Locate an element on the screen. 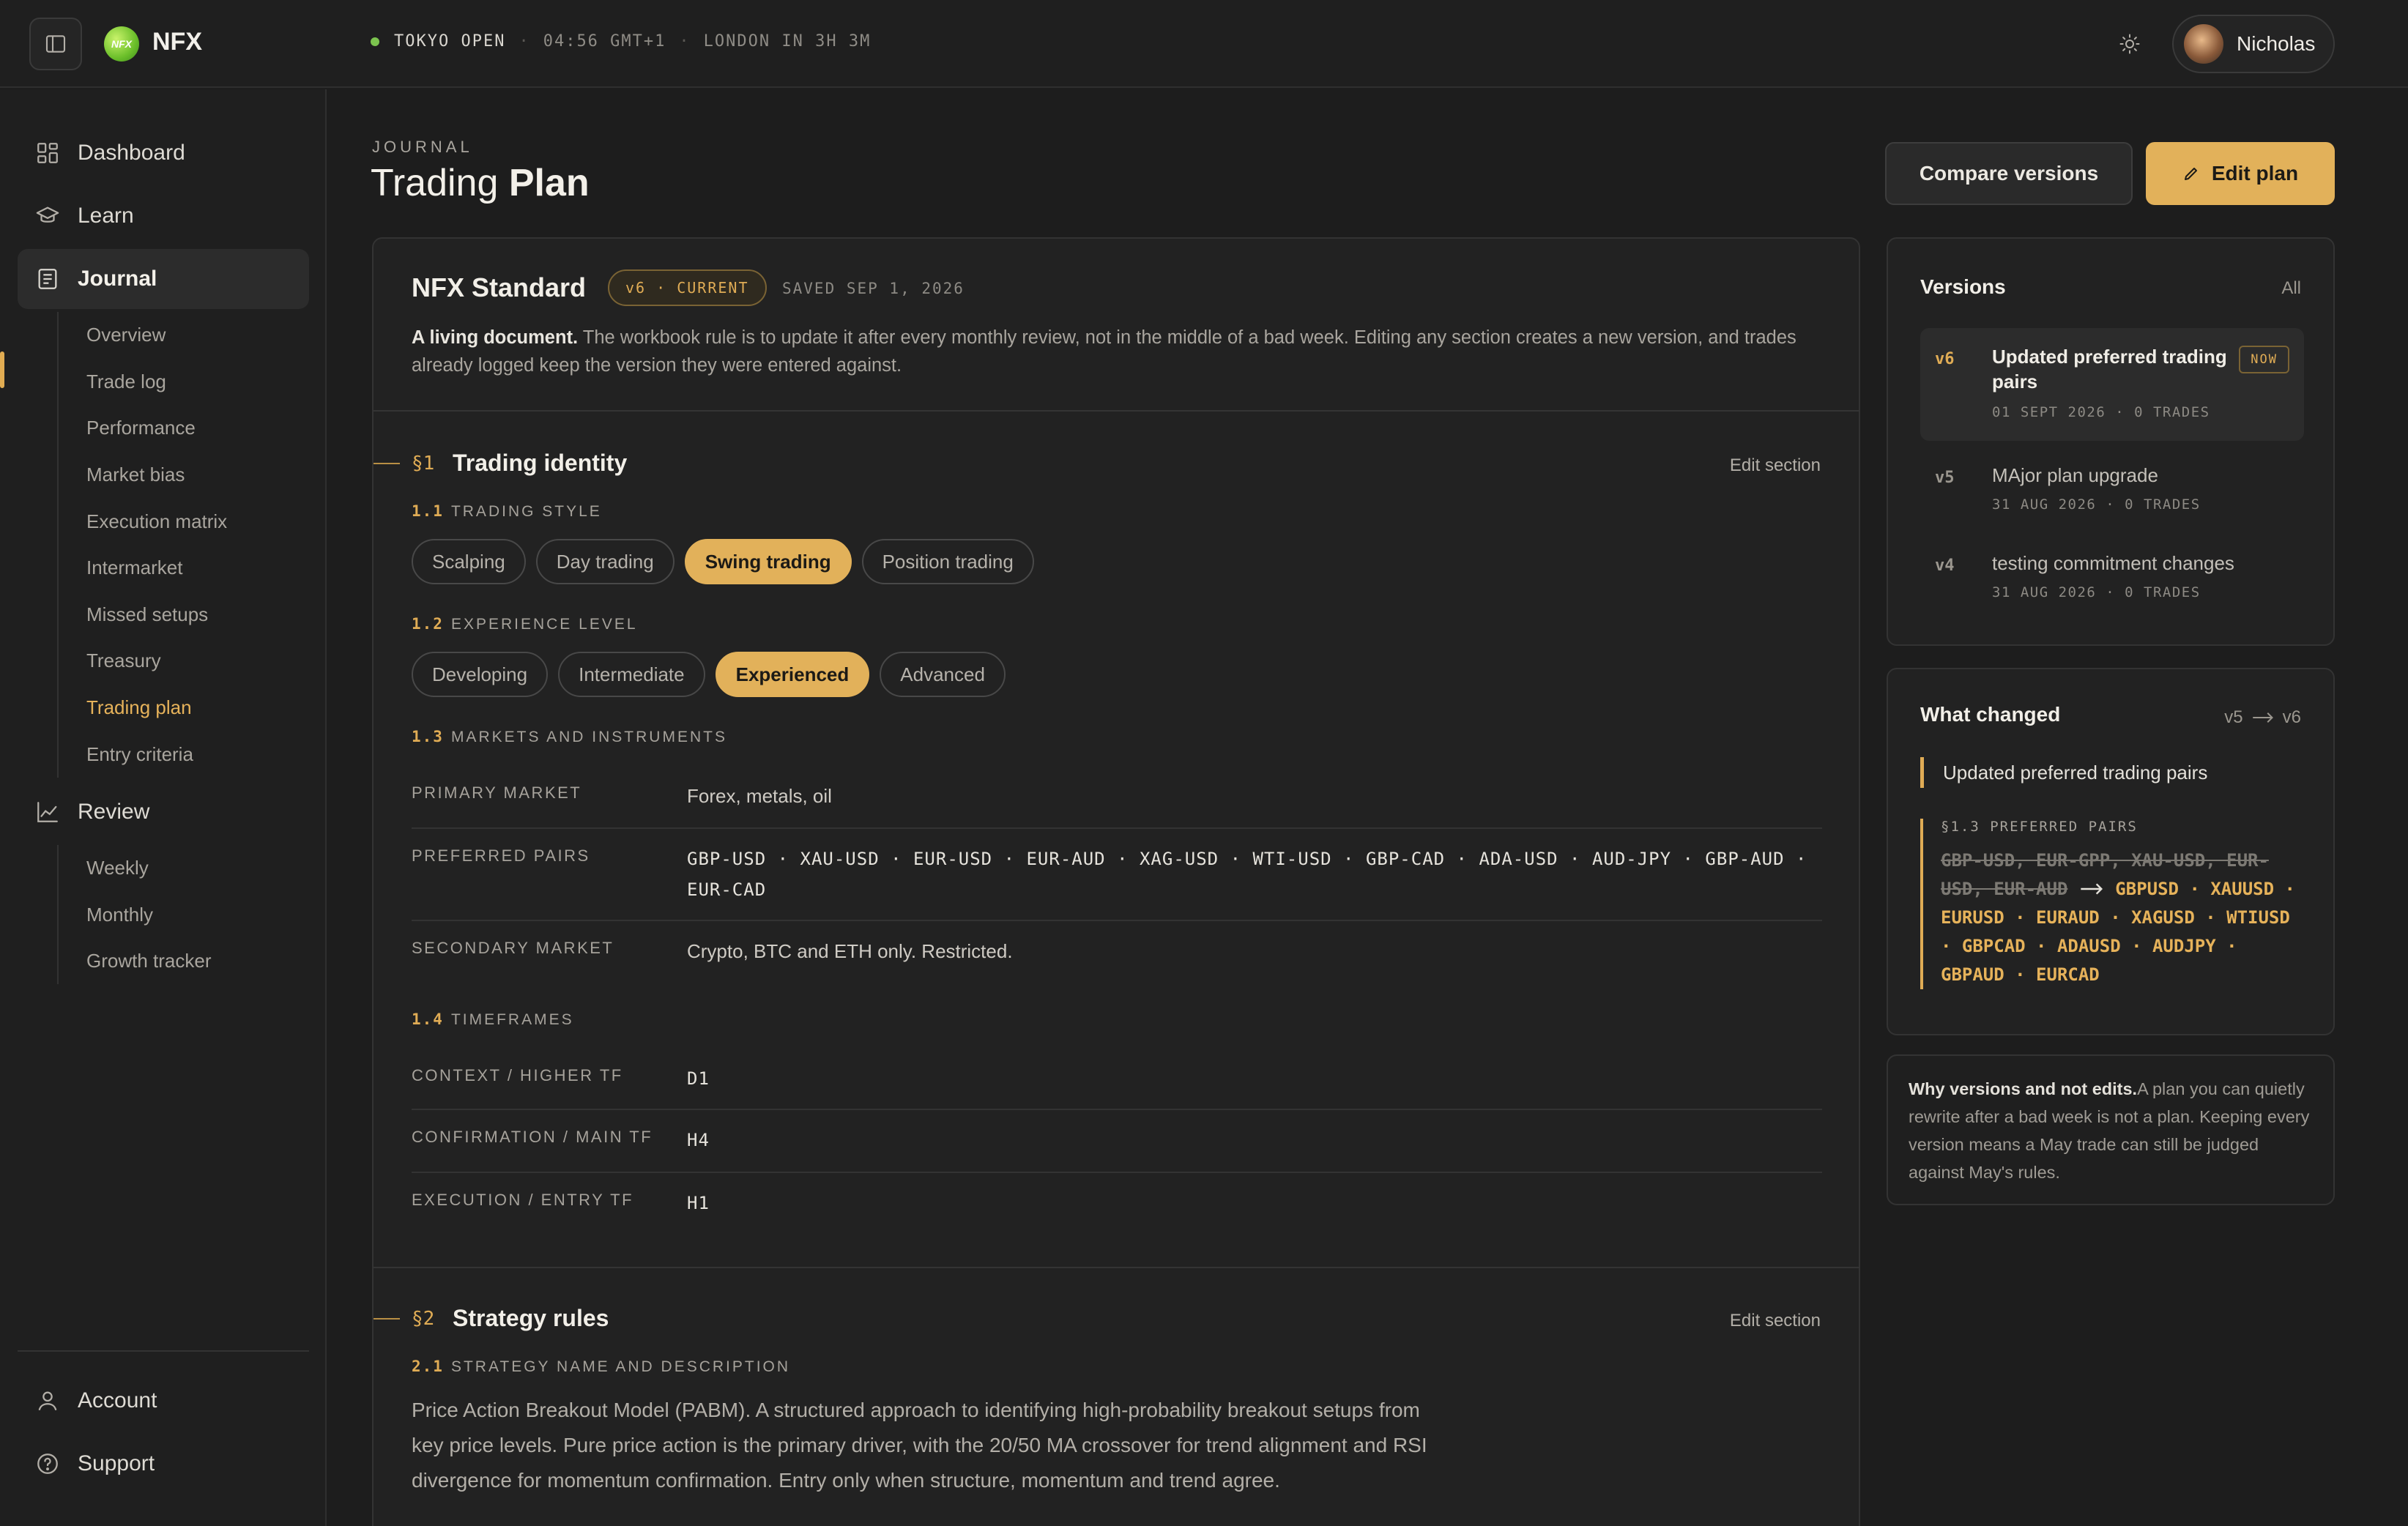  subnav-item-trading-plan: Trading plan is located at coordinates (143, 708).